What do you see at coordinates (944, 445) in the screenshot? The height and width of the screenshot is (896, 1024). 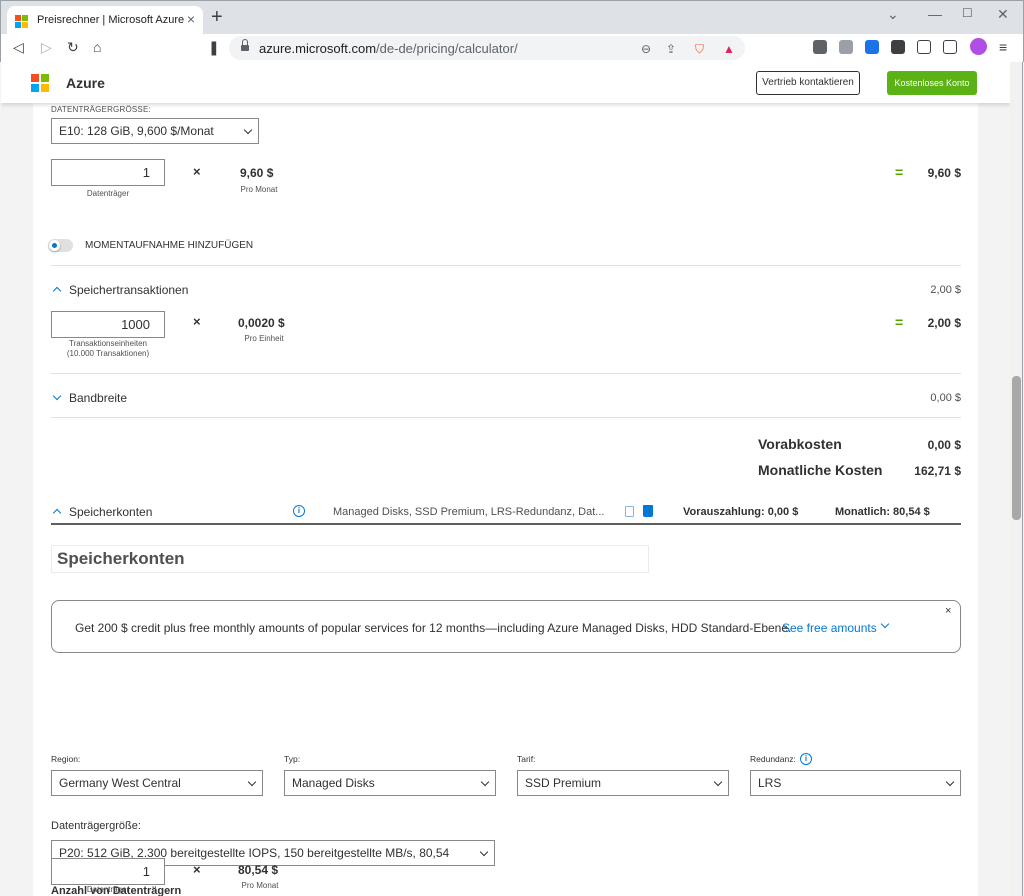 I see `upfront-cost-value: 0,00 $` at bounding box center [944, 445].